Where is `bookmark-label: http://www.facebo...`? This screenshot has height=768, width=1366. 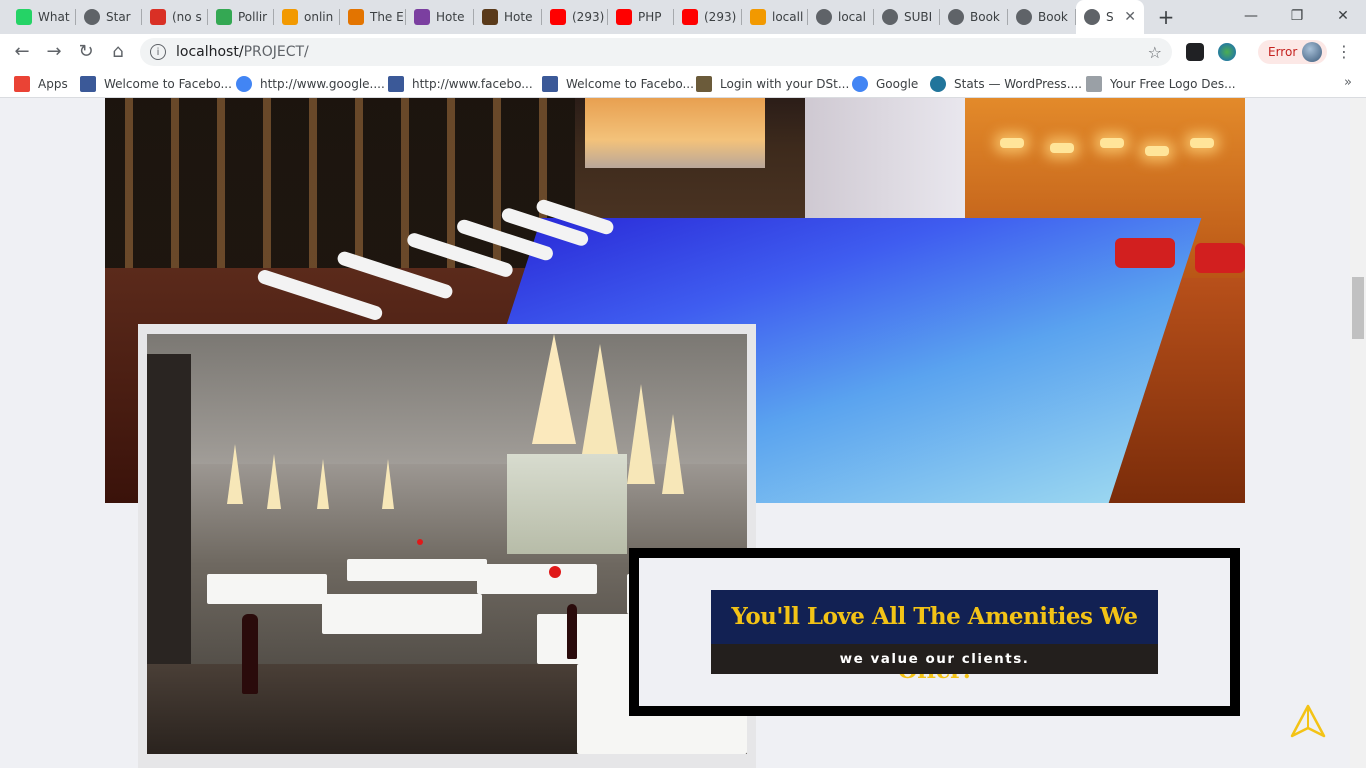 bookmark-label: http://www.facebo... is located at coordinates (472, 84).